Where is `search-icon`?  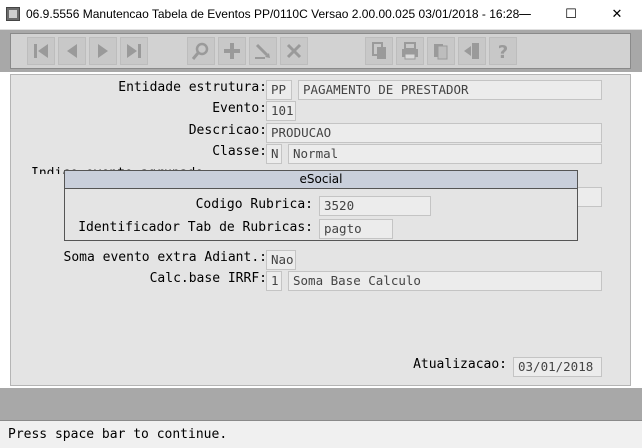 search-icon is located at coordinates (200, 51).